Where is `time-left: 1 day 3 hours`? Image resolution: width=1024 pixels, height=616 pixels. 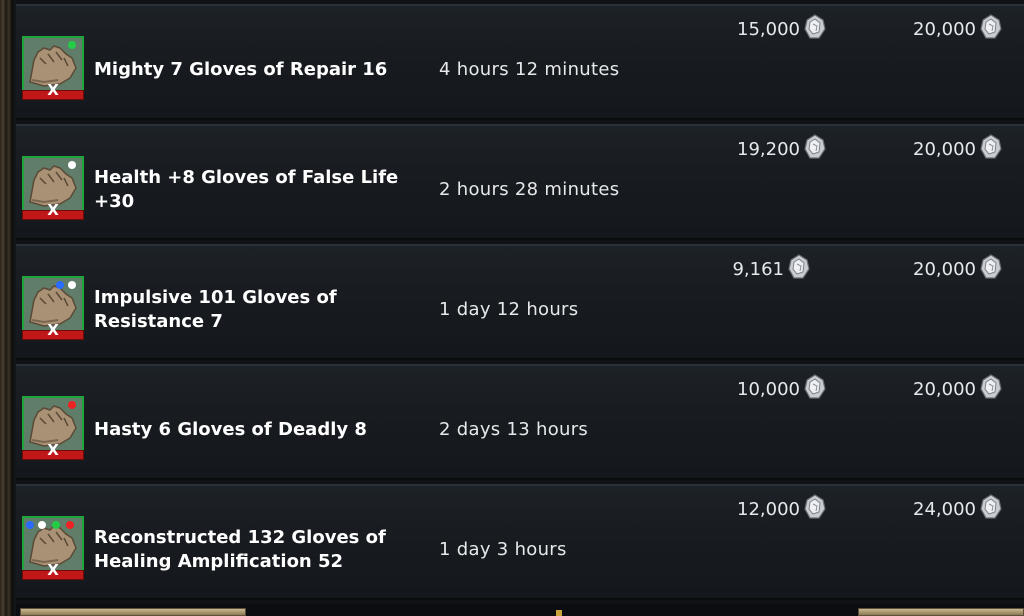 time-left: 1 day 3 hours is located at coordinates (503, 549).